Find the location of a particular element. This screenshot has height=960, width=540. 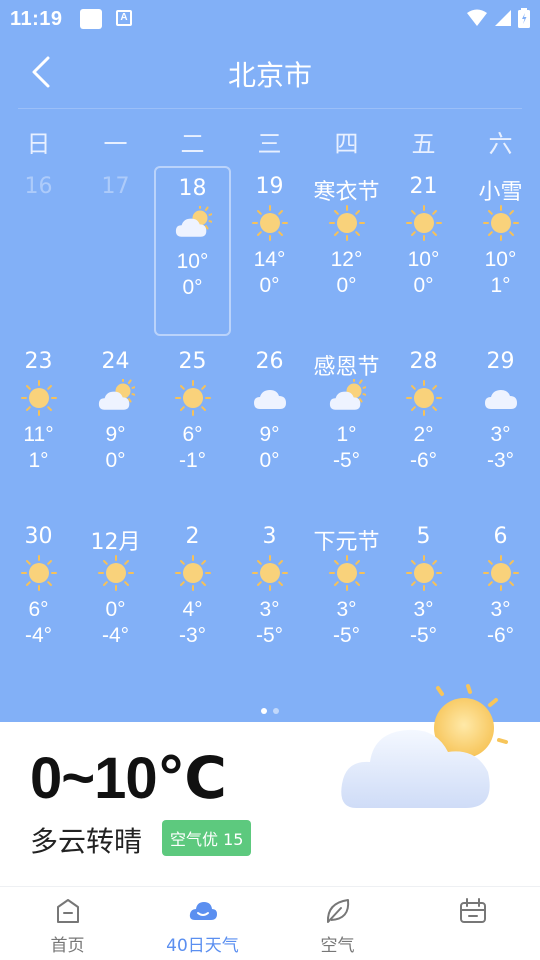

low-temperature: -1° is located at coordinates (192, 460).